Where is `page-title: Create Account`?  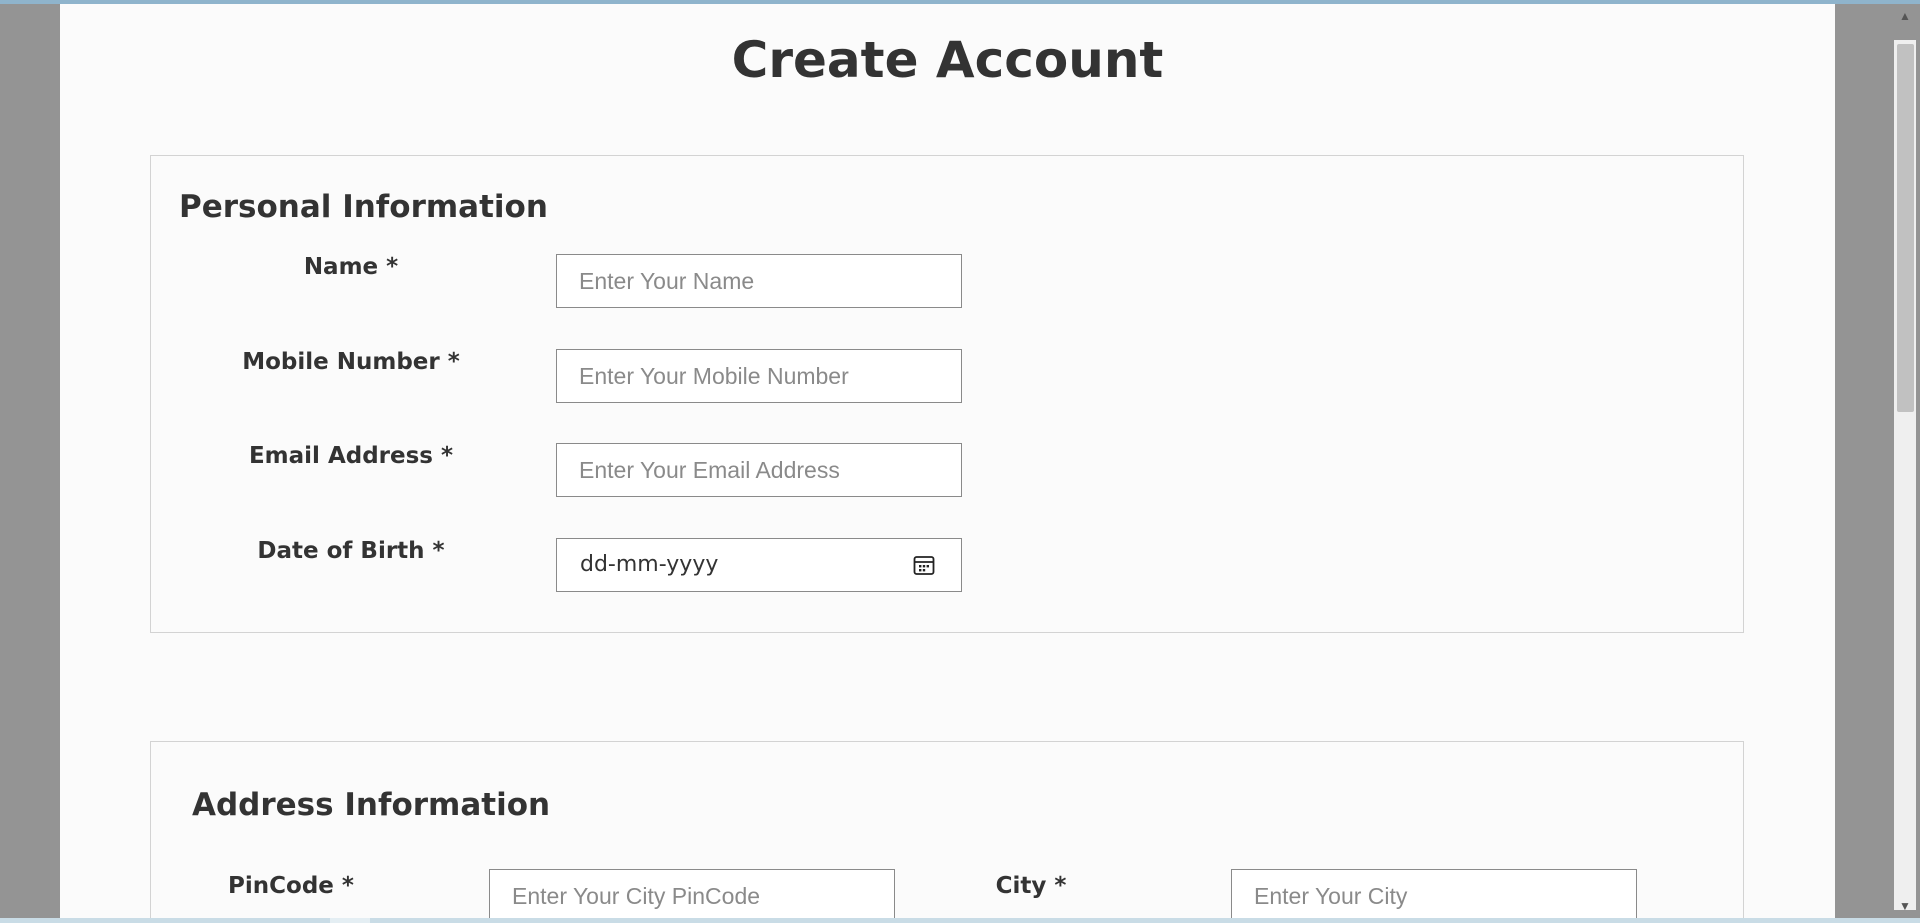
page-title: Create Account is located at coordinates (947, 60).